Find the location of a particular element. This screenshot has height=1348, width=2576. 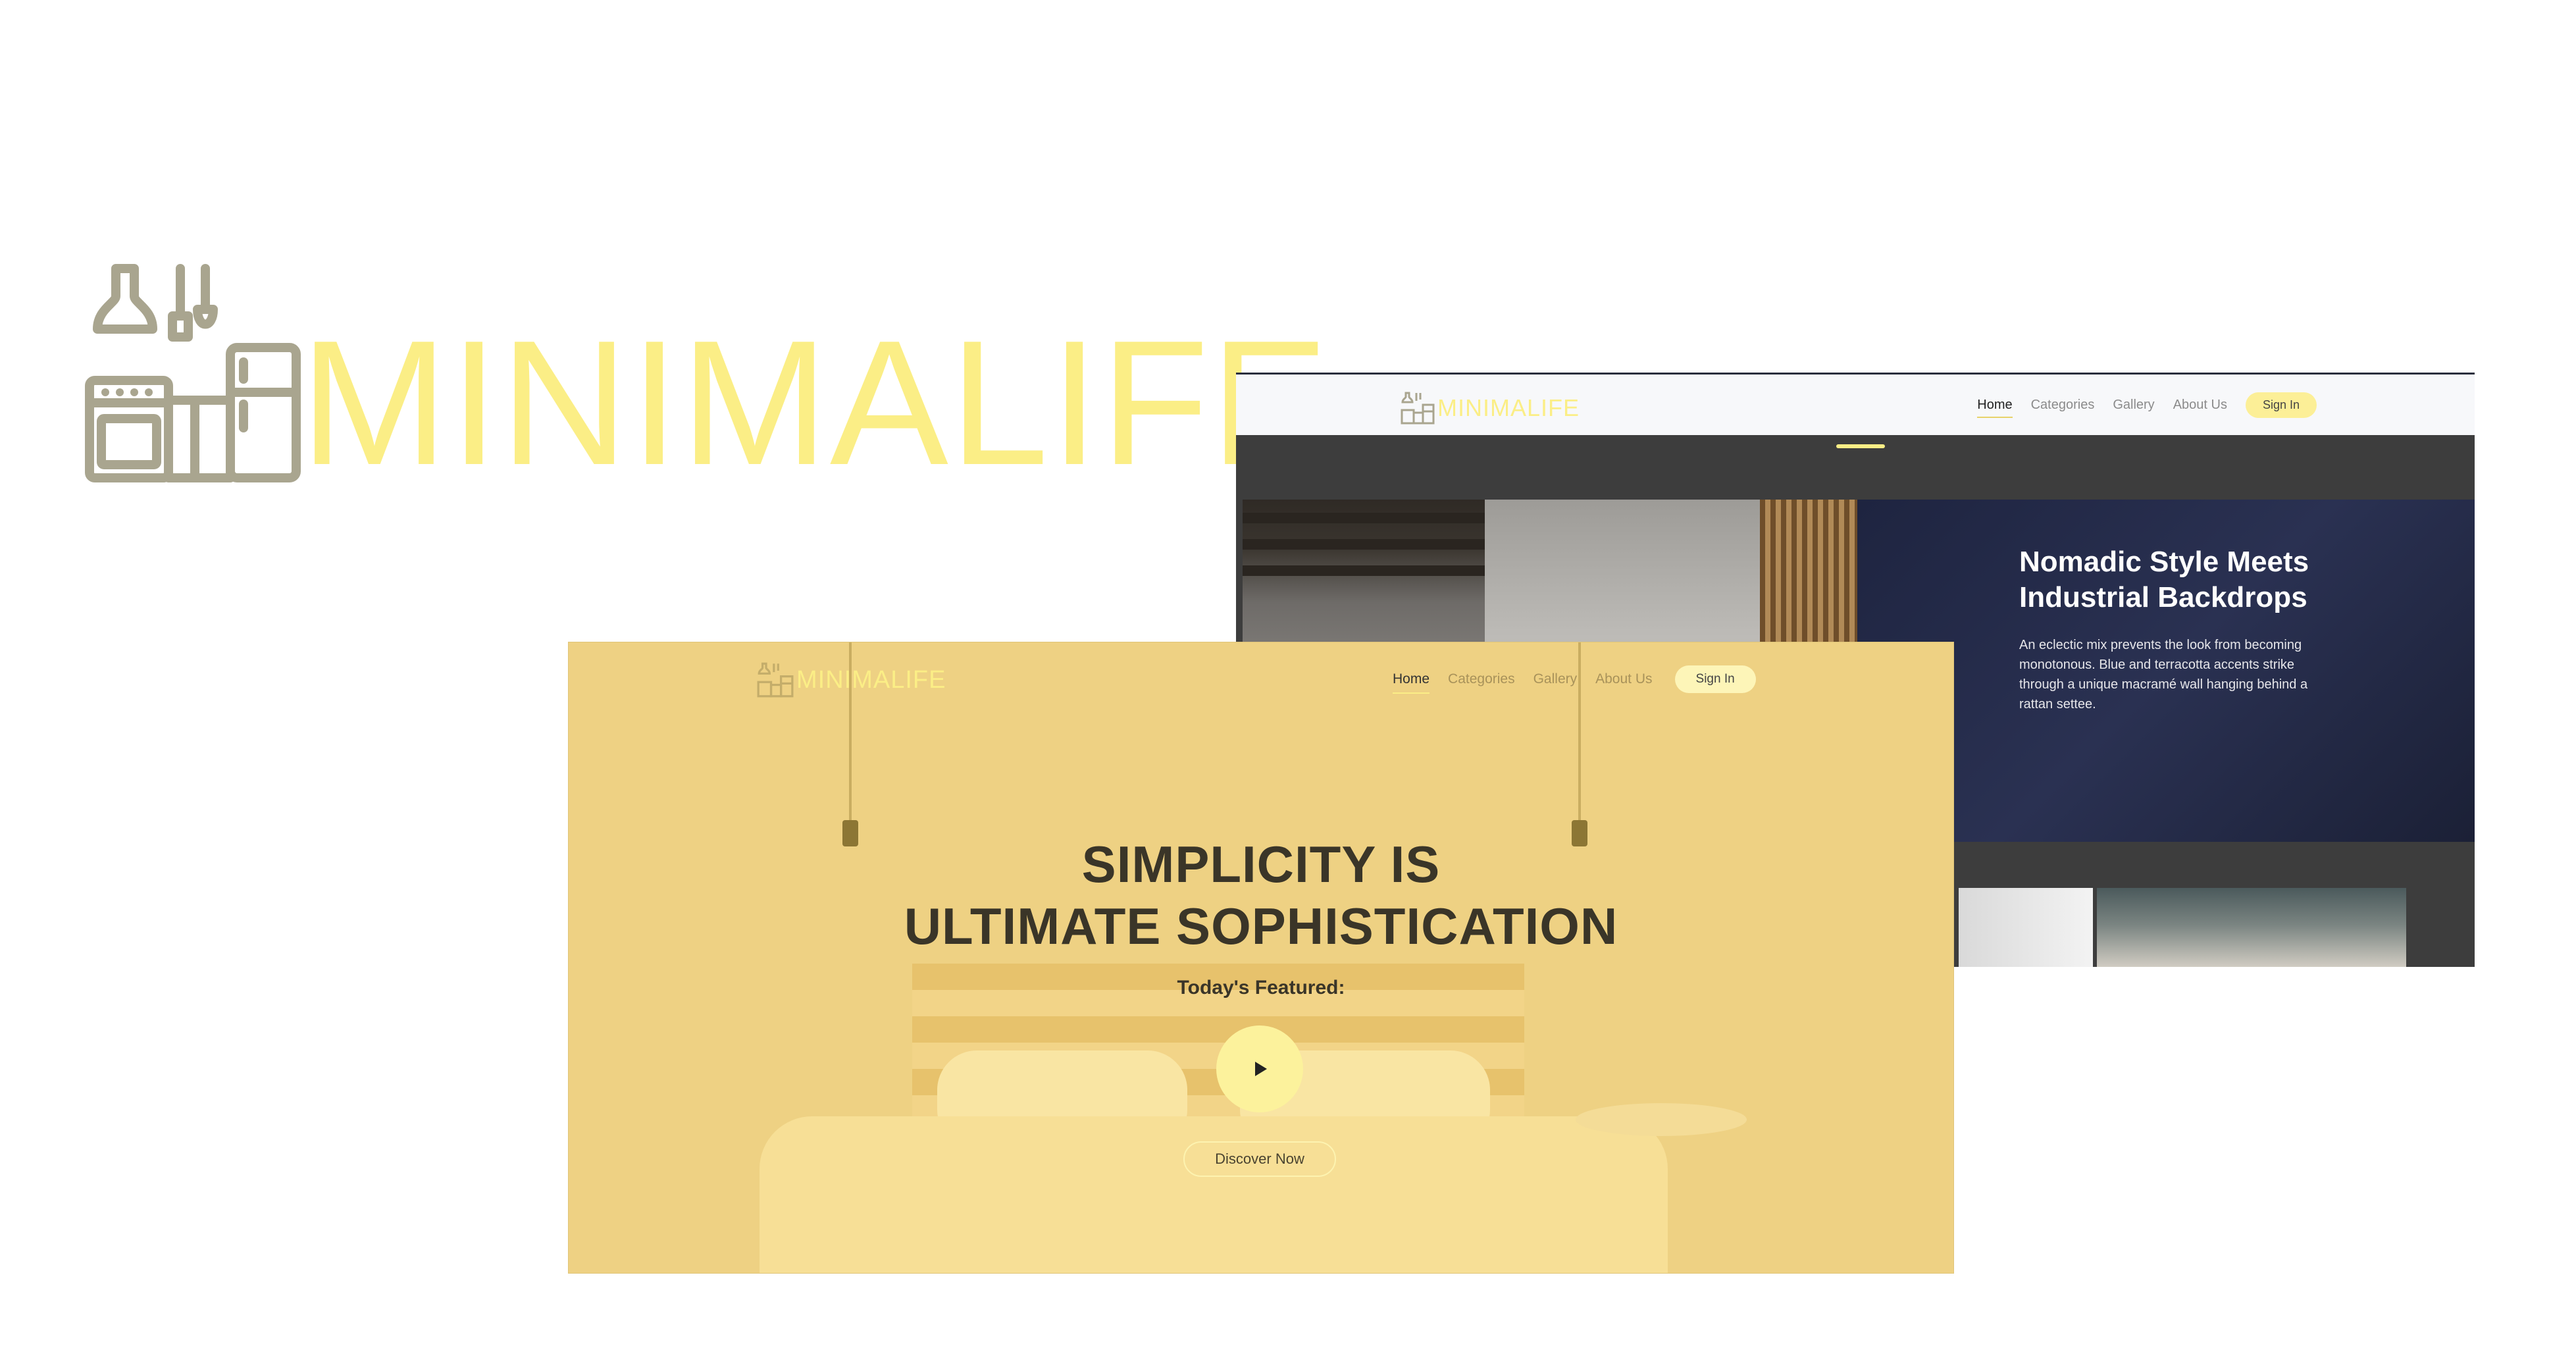

play-button is located at coordinates (1259, 1068).